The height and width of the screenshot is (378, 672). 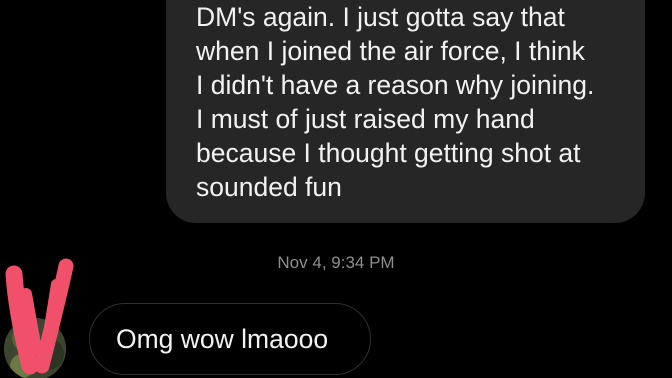 What do you see at coordinates (39, 316) in the screenshot?
I see `red-scribble-redaction-icon` at bounding box center [39, 316].